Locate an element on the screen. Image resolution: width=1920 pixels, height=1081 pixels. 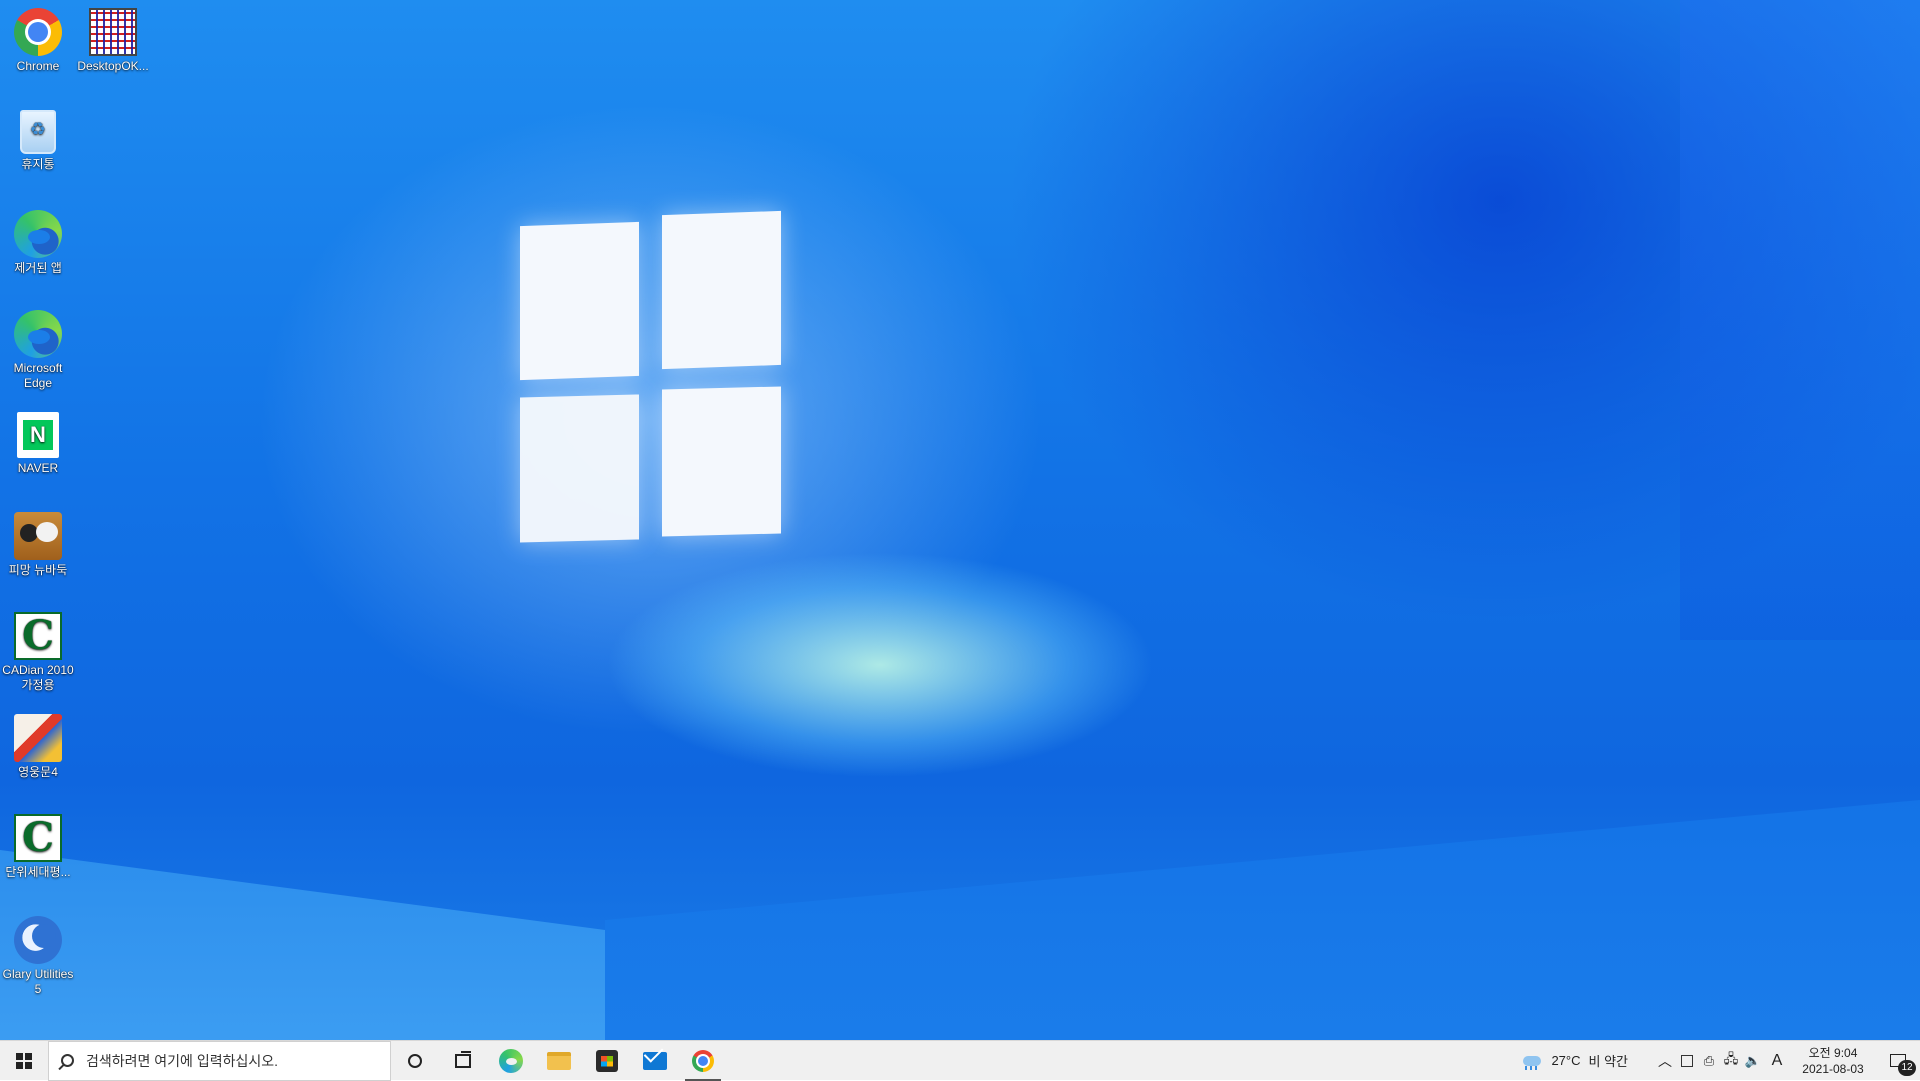
glary-icon is located at coordinates (38, 940).